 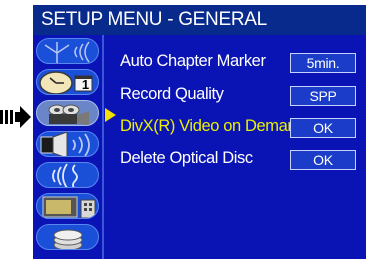 I want to click on tv-remote-icon, so click(x=69, y=207).